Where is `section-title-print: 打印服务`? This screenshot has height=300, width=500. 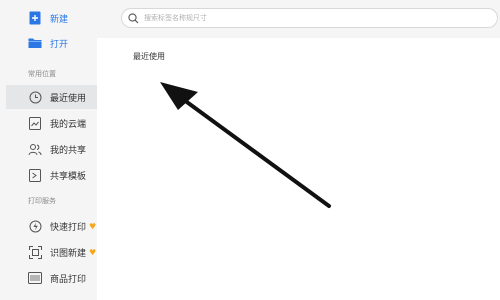
section-title-print: 打印服务 is located at coordinates (42, 201).